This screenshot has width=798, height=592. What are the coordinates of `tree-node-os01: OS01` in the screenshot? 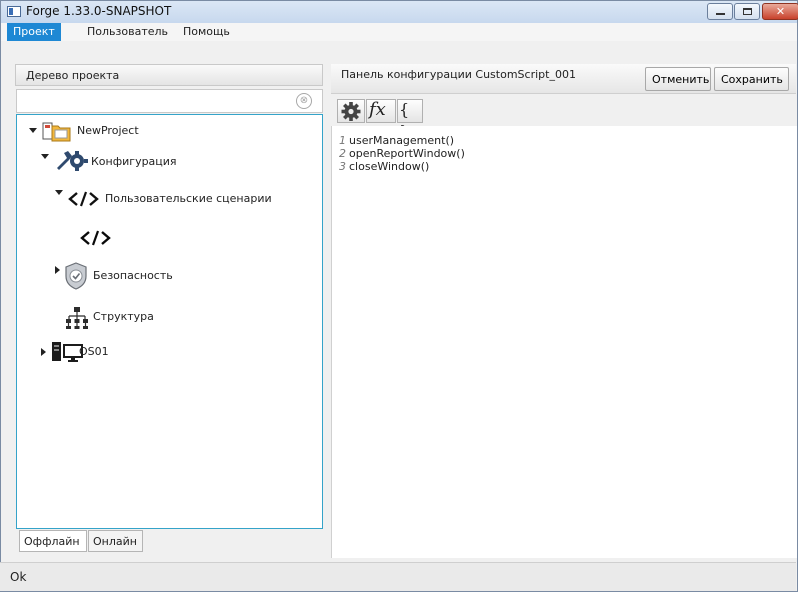 It's located at (141, 352).